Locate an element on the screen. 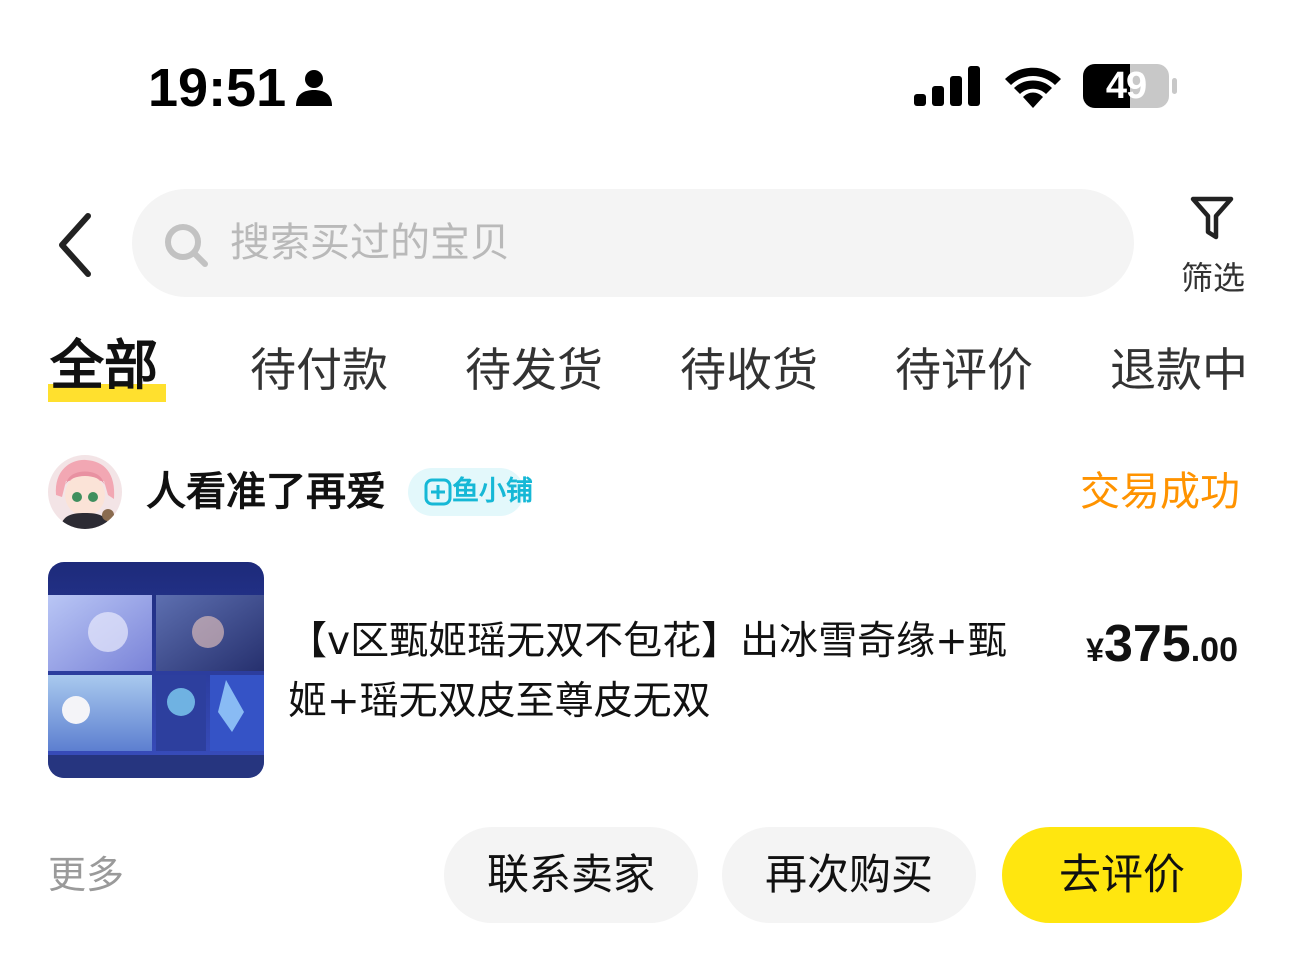 This screenshot has height=964, width=1290. tab-all: 全部 is located at coordinates (104, 366).